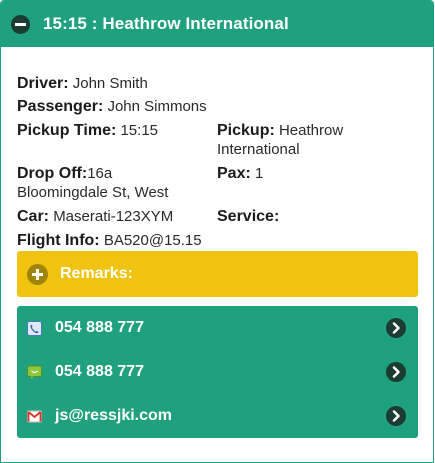 The height and width of the screenshot is (463, 435). I want to click on pickup-label: Pickup:, so click(246, 130).